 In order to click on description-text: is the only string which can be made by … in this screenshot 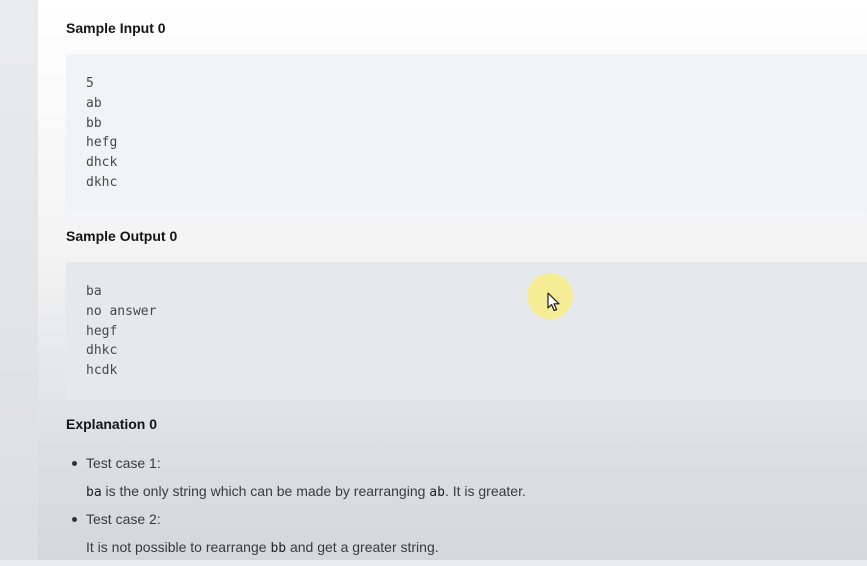, I will do `click(265, 491)`.